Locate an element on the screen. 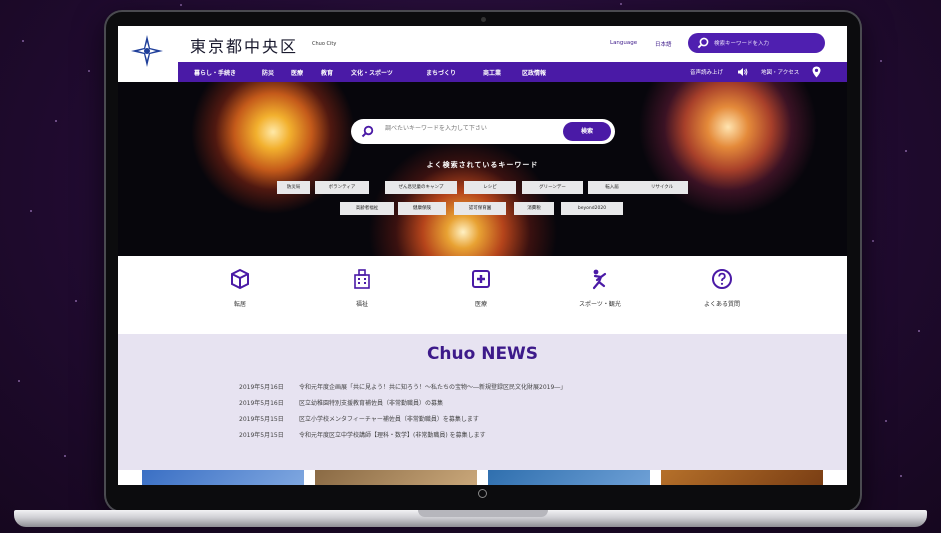 The height and width of the screenshot is (533, 941). quick-link-label: よくある質問 is located at coordinates (721, 304).